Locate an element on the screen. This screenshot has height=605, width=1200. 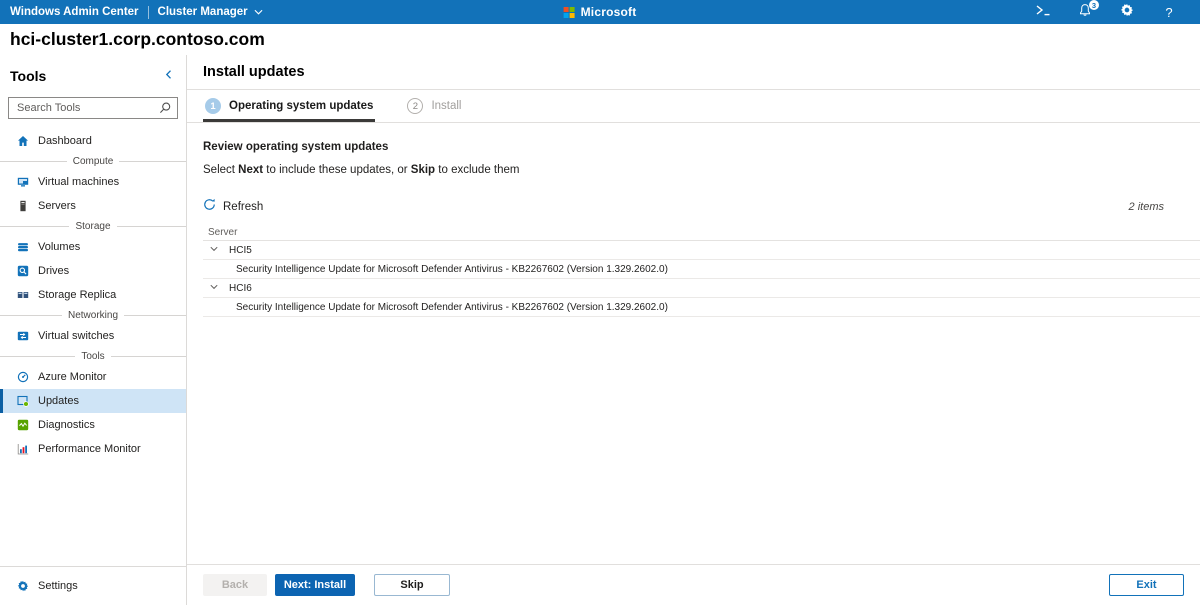
server-name: HCI5 is located at coordinates (240, 250).